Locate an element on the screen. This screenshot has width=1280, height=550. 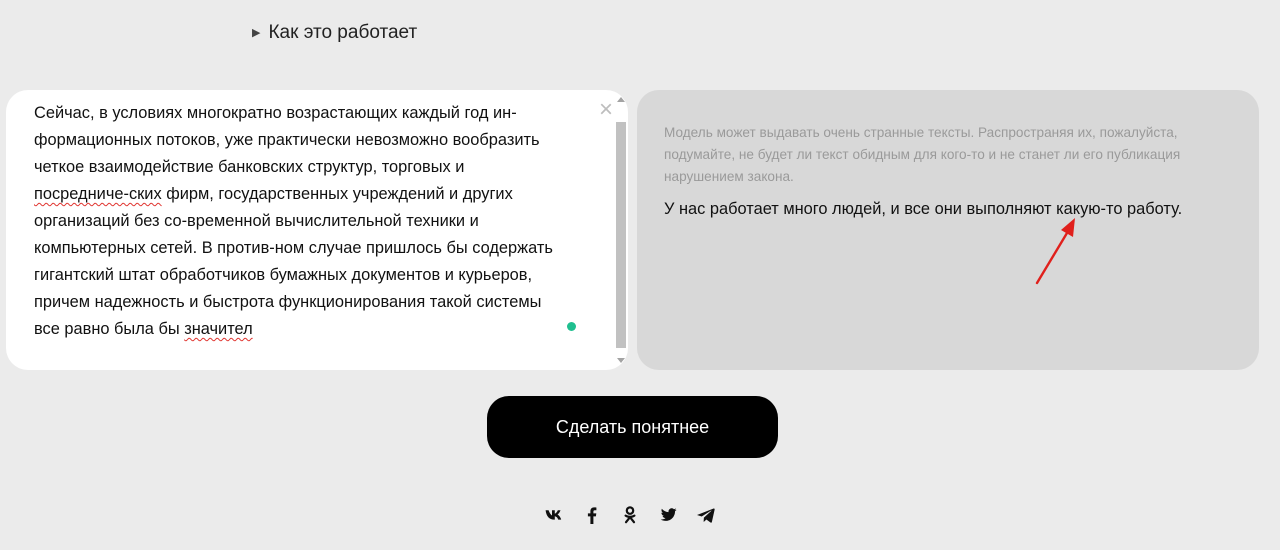
input-line: все равно была бы значител is located at coordinates (314, 329).